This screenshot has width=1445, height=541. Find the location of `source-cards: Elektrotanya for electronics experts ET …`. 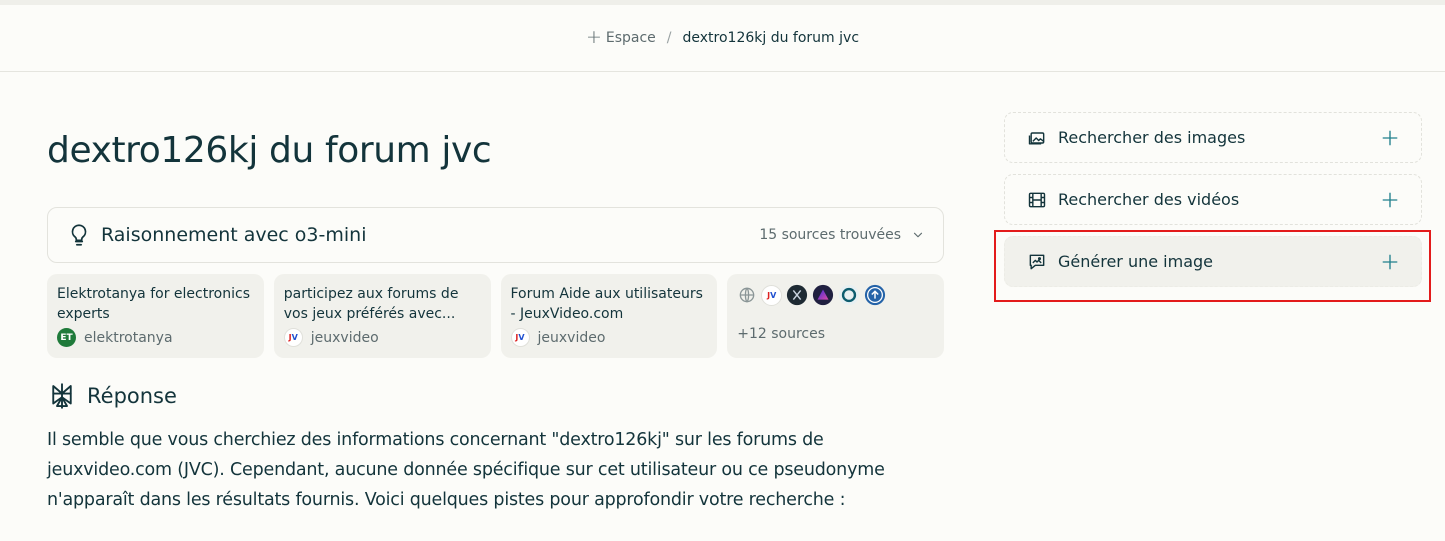

source-cards: Elektrotanya for electronics experts ET … is located at coordinates (495, 316).